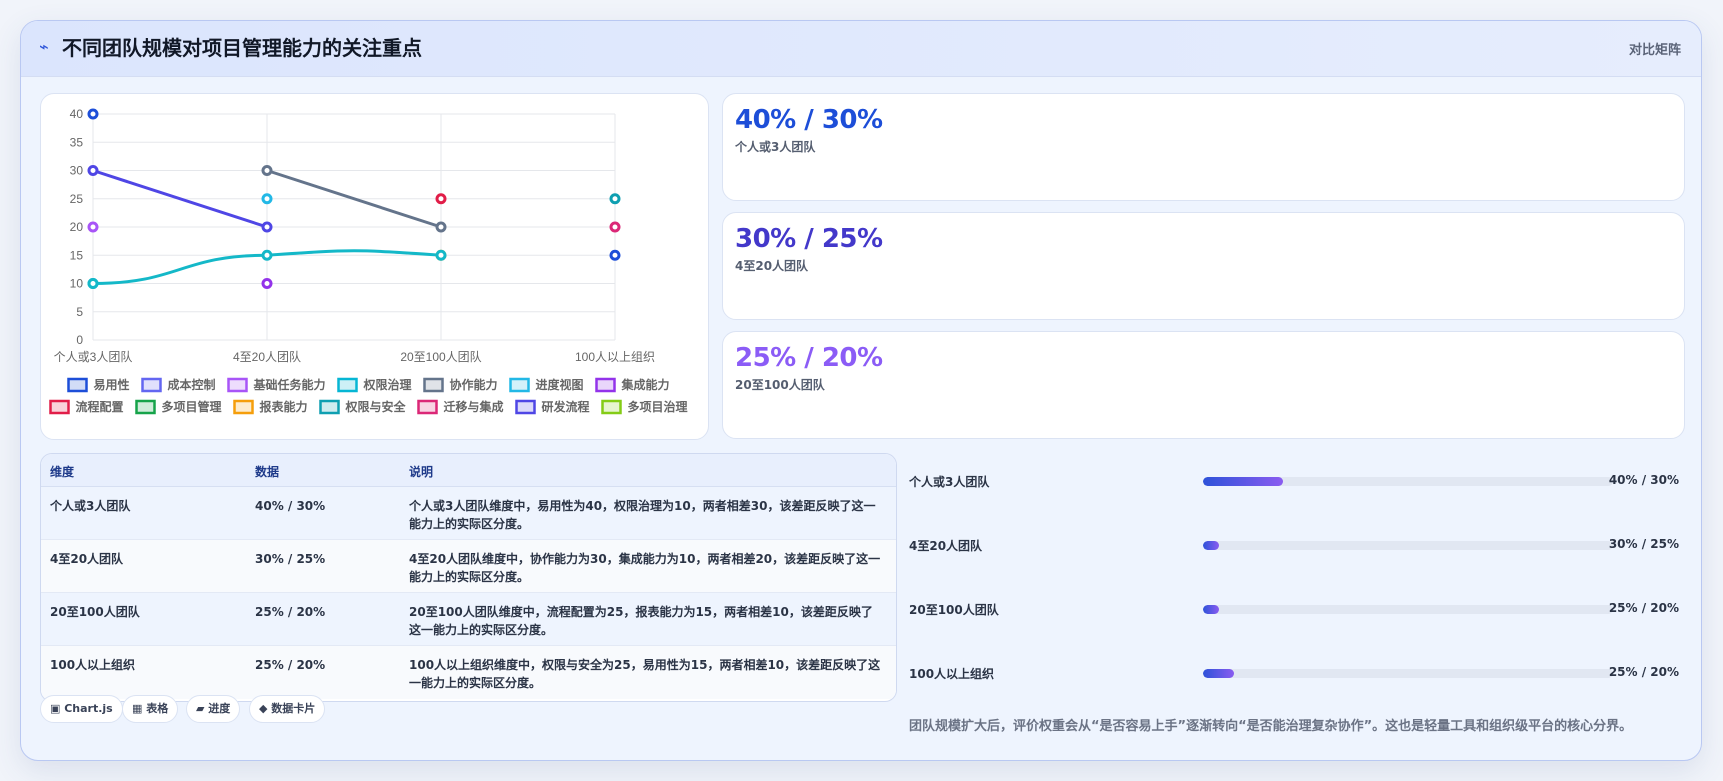 Image resolution: width=1723 pixels, height=781 pixels. Describe the element at coordinates (954, 610) in the screenshot. I see `progress-label: 20至100人团队` at that location.